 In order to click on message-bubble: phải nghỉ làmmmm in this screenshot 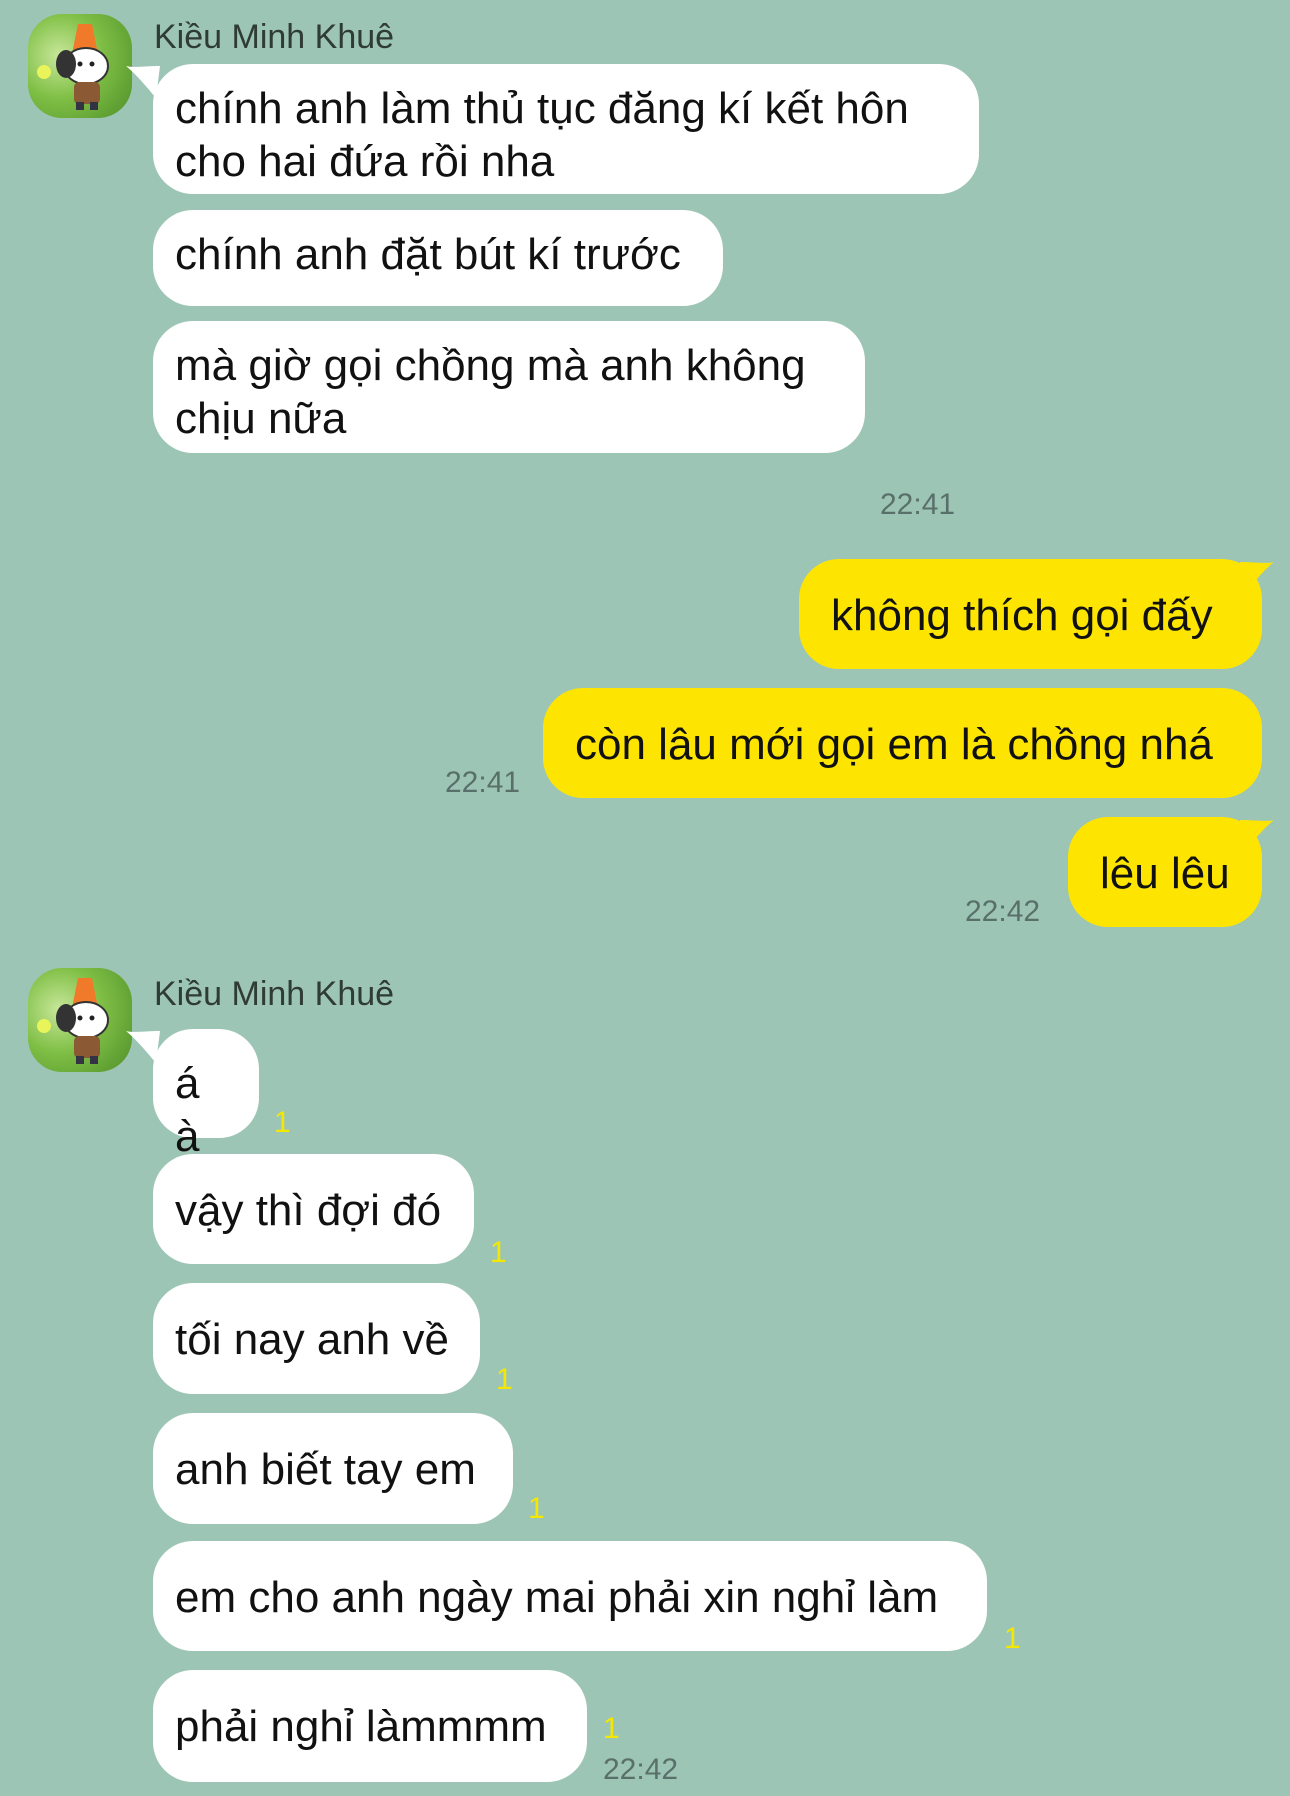, I will do `click(370, 1726)`.